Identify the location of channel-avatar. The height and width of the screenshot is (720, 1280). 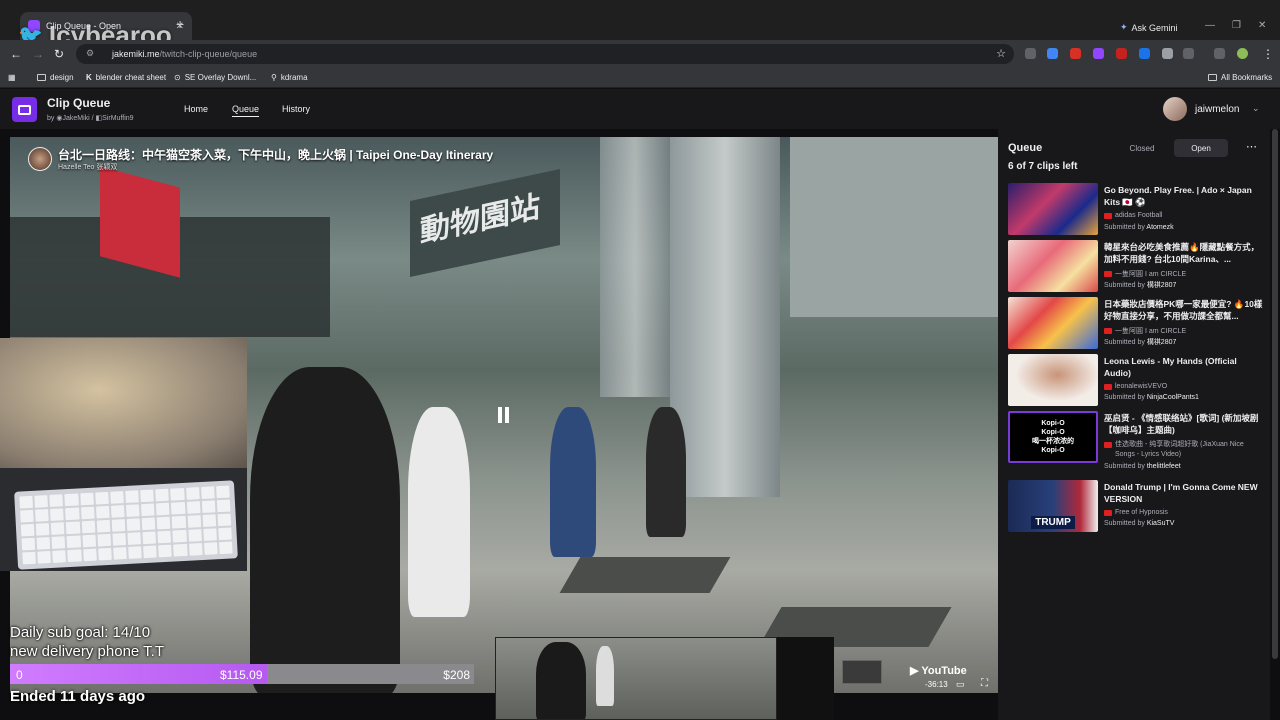
(40, 159).